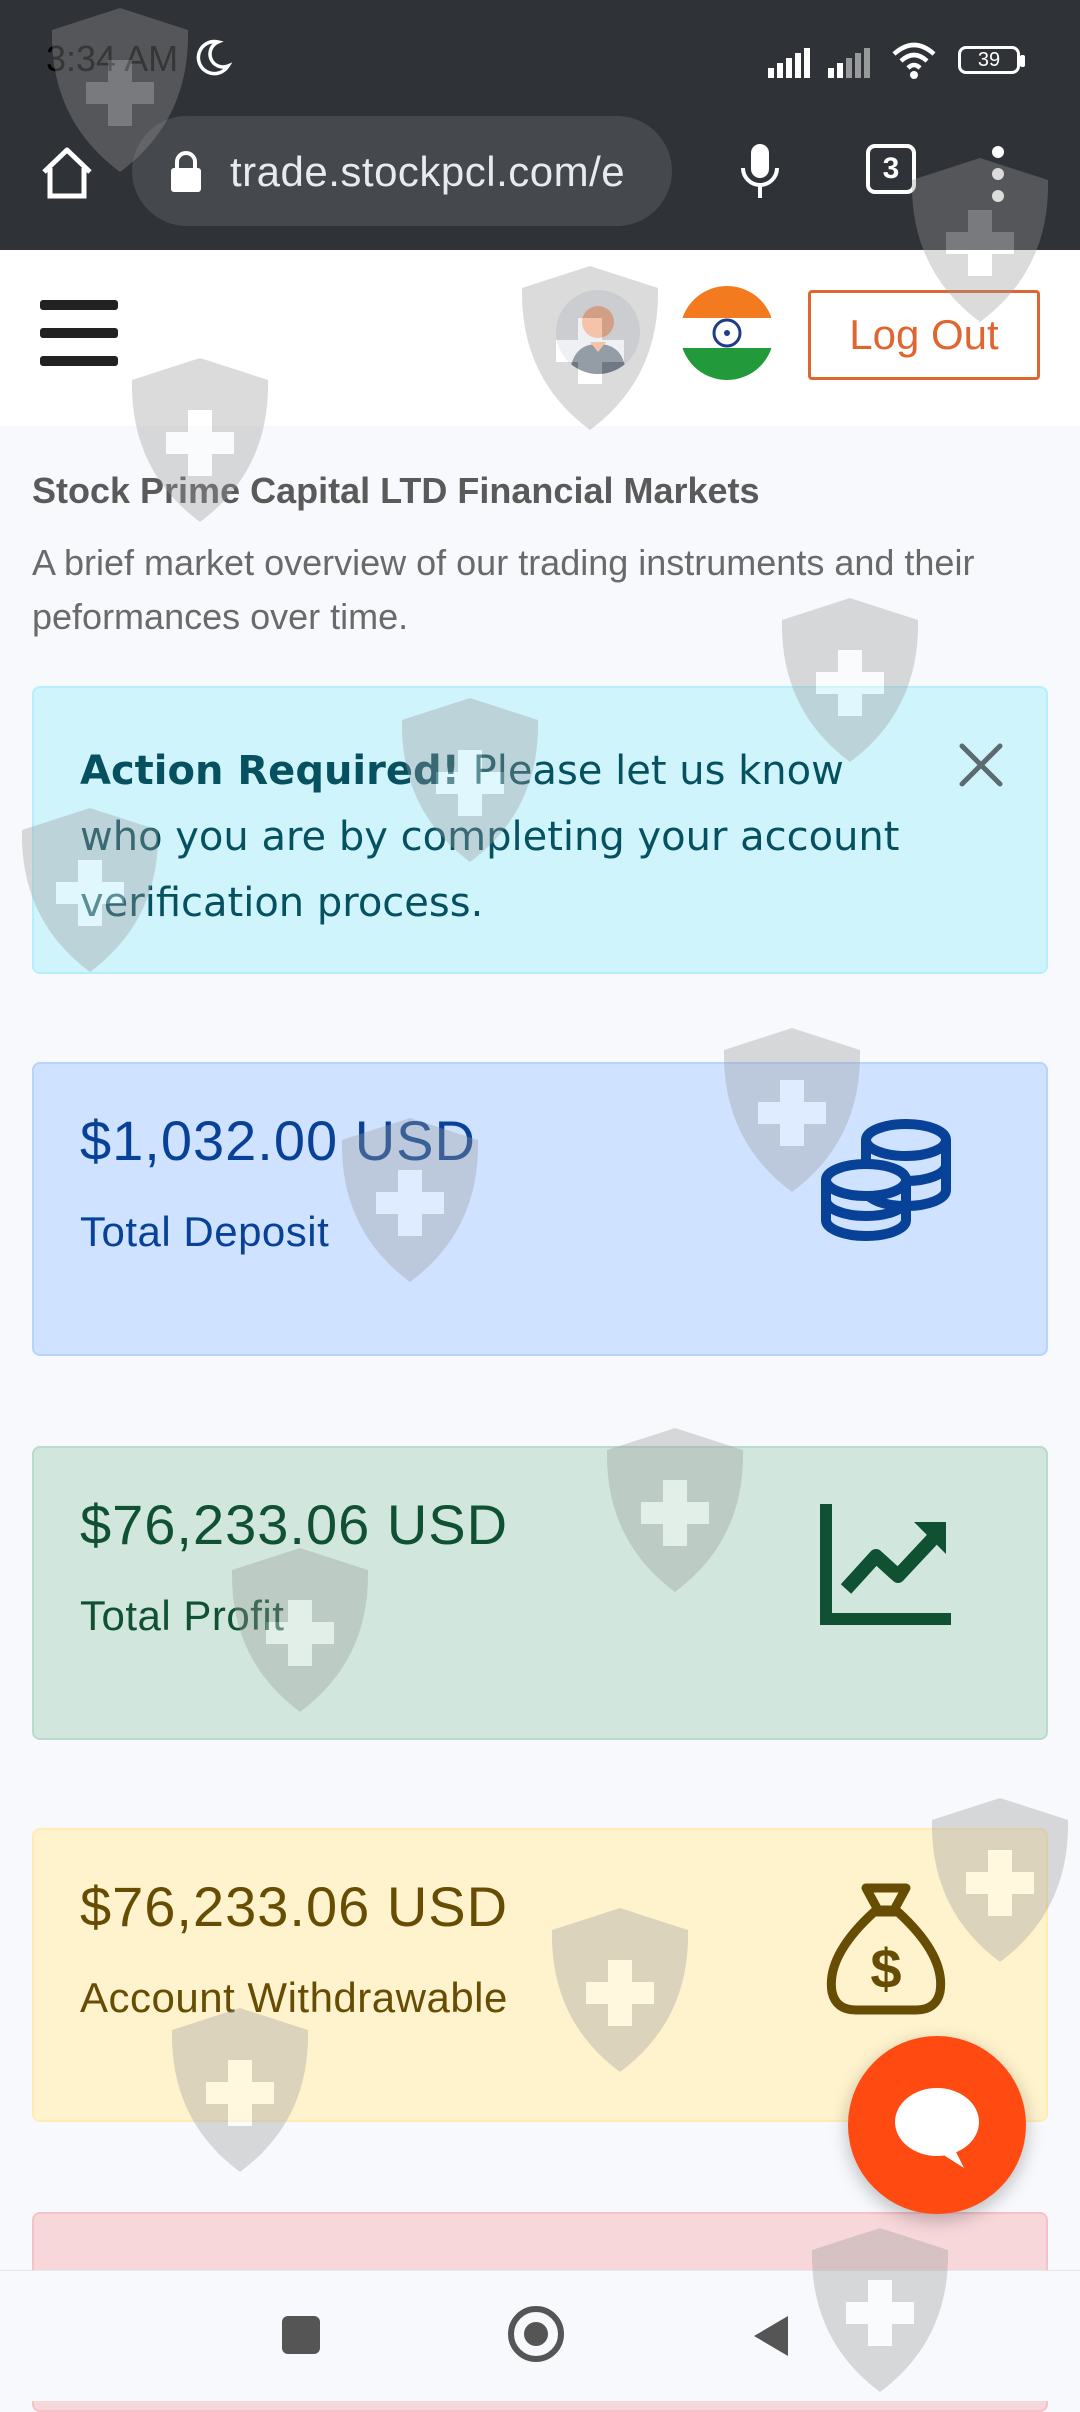 The width and height of the screenshot is (1080, 2412). Describe the element at coordinates (770, 2336) in the screenshot. I see `back-nav-icon` at that location.